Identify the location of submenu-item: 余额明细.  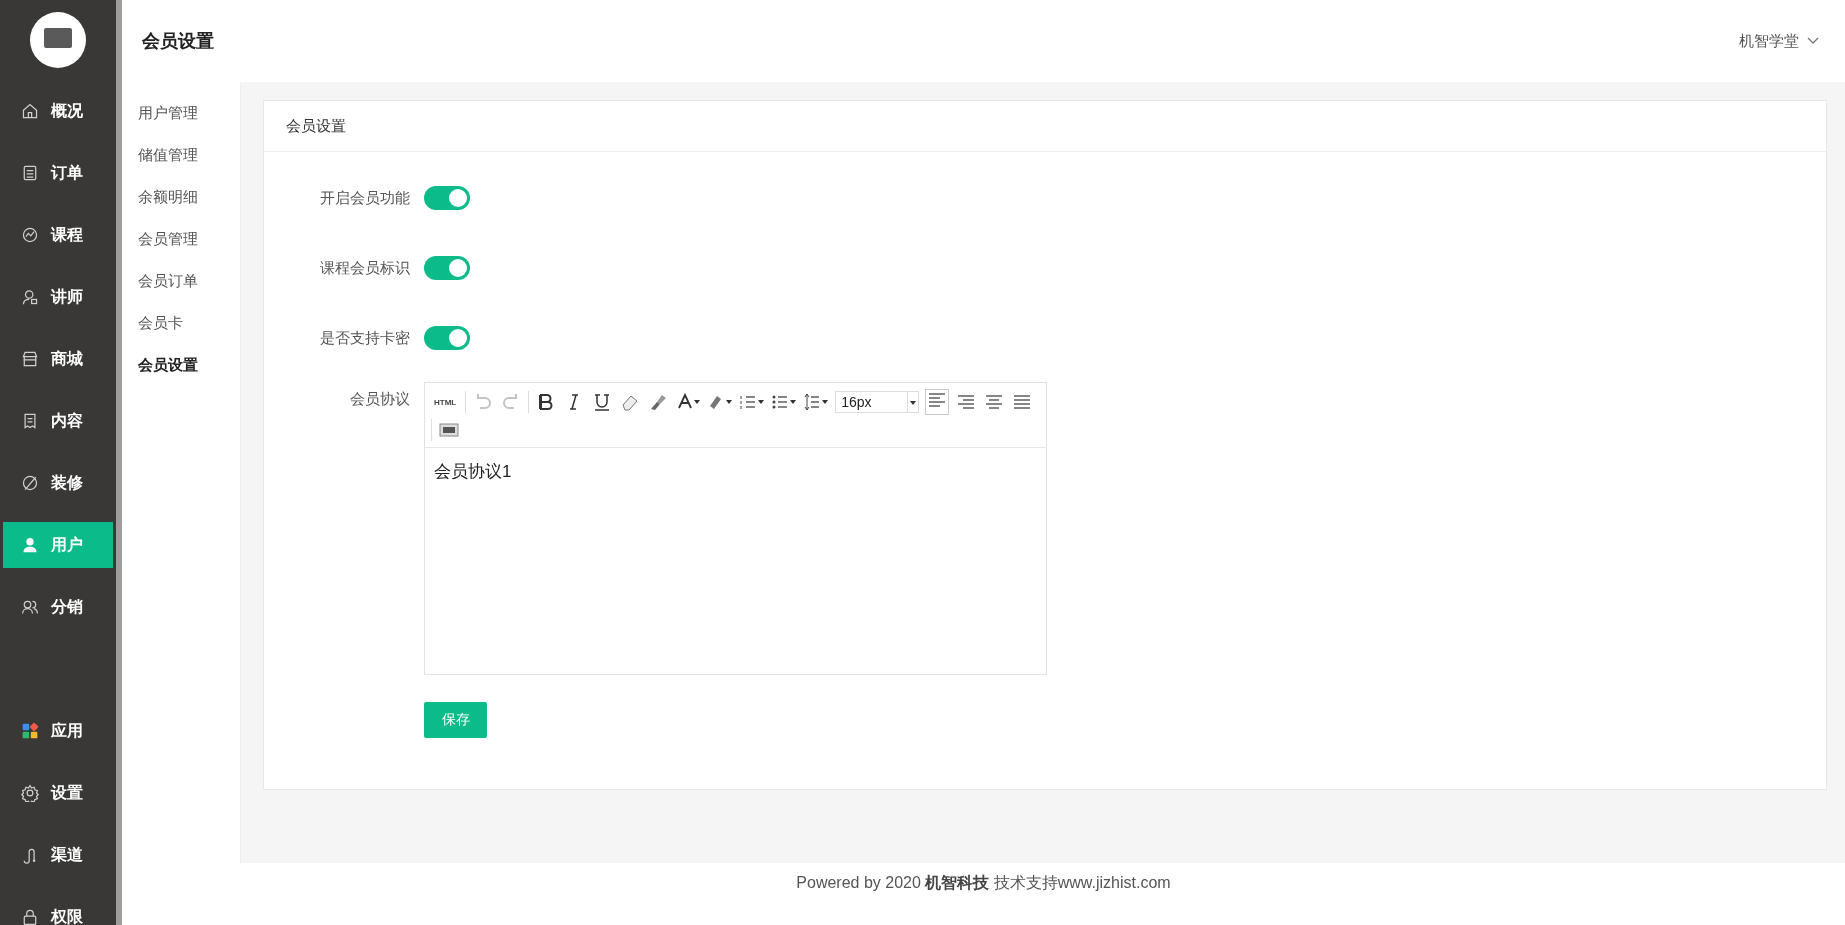
(181, 197).